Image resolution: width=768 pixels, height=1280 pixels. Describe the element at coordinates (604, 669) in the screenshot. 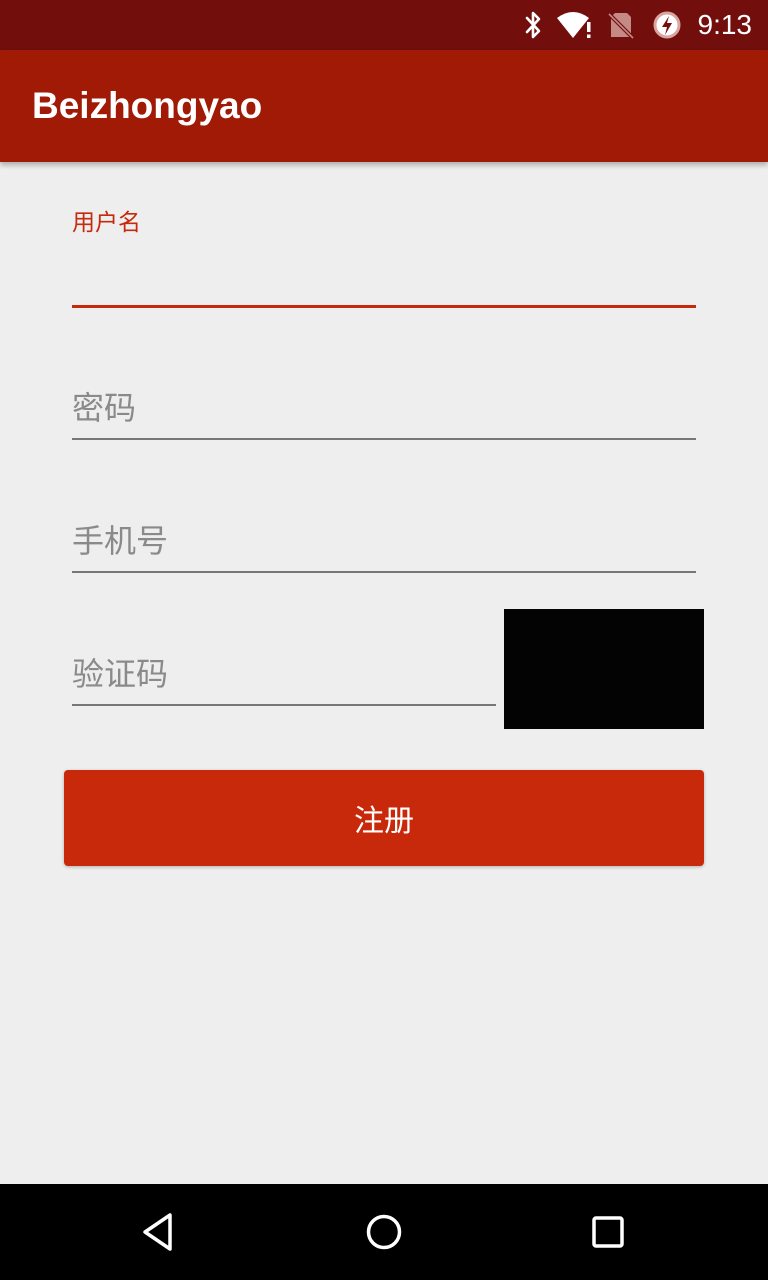

I see `captcha-image` at that location.